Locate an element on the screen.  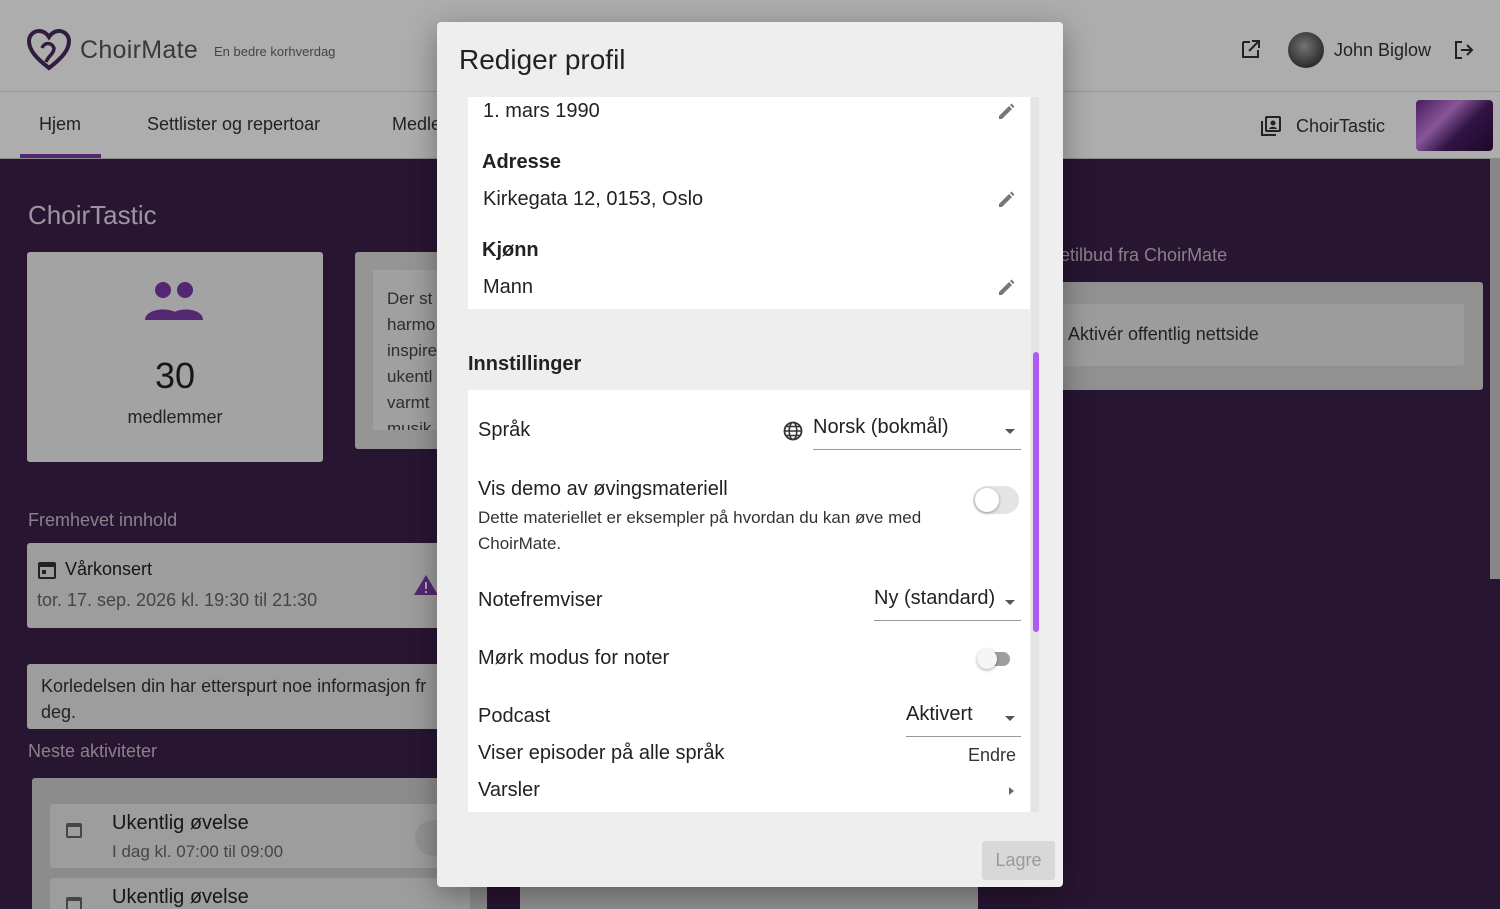
gender-value: Mann is located at coordinates (508, 287).